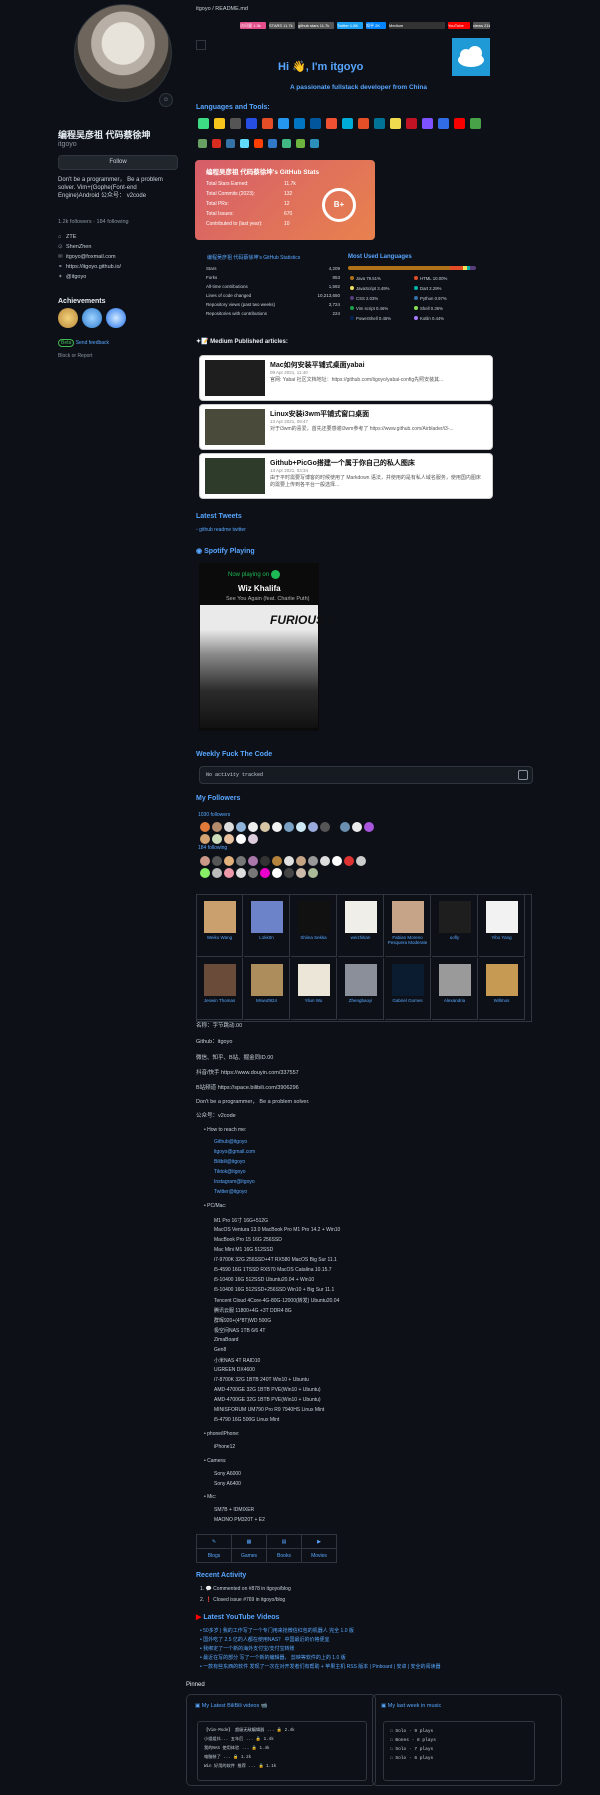  I want to click on java-icon, so click(379, 123).